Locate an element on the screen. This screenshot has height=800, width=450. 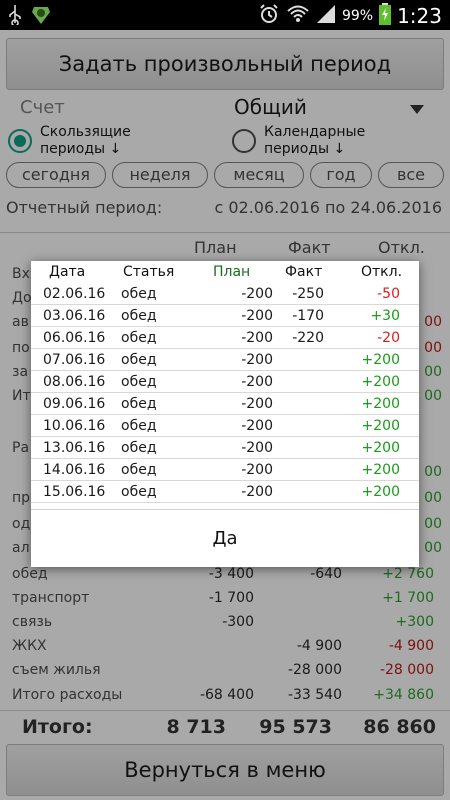
pill-year: год is located at coordinates (341, 175).